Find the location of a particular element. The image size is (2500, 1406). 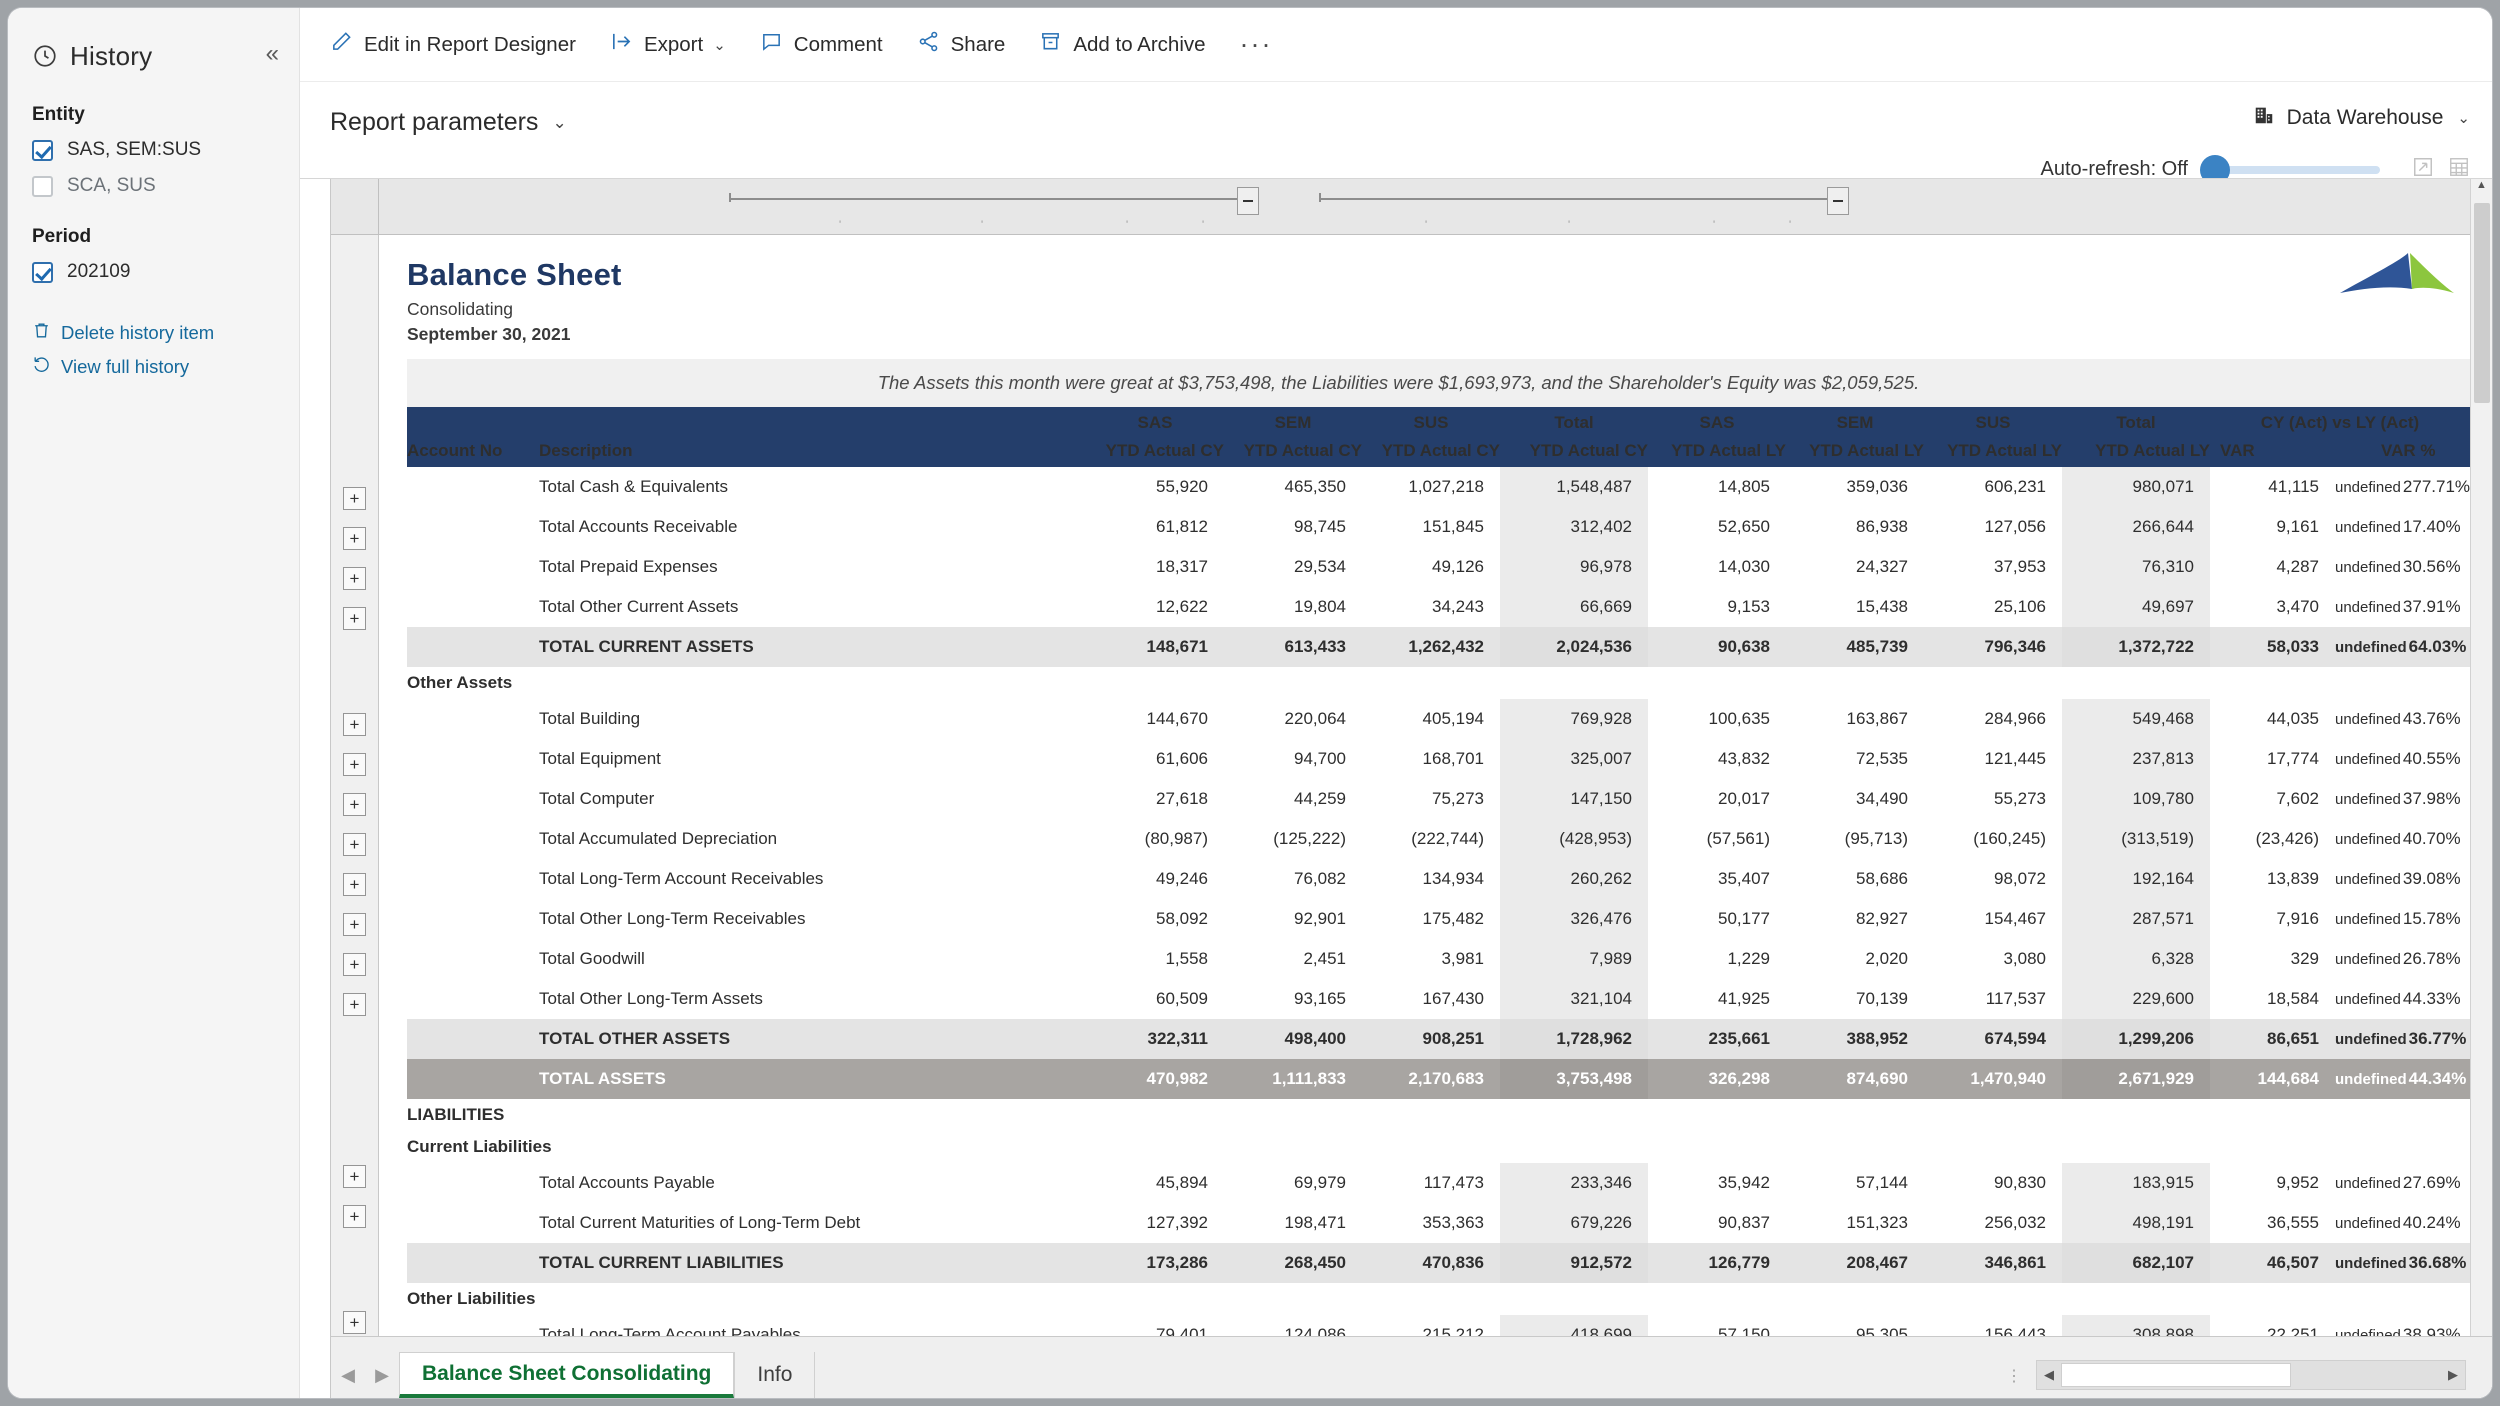

cell-value: 192,164 is located at coordinates (2136, 879).